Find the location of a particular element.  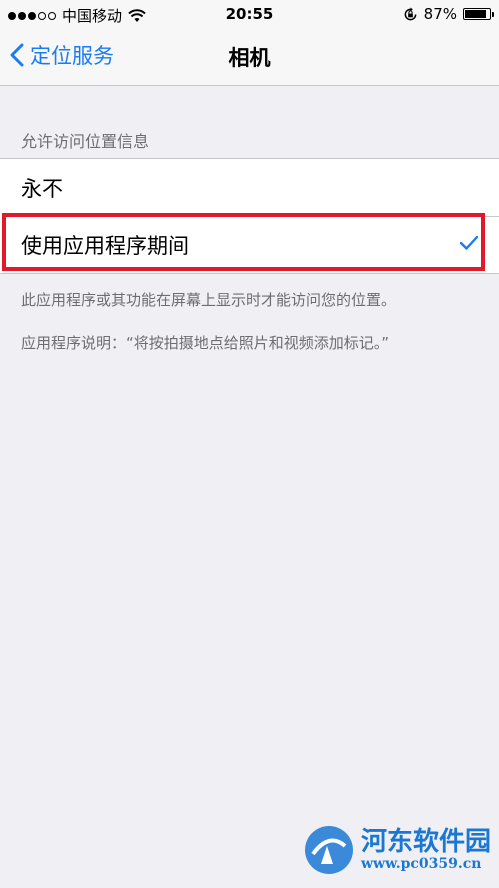

option-while-using-label: 使用应用程序期间 is located at coordinates (105, 245).